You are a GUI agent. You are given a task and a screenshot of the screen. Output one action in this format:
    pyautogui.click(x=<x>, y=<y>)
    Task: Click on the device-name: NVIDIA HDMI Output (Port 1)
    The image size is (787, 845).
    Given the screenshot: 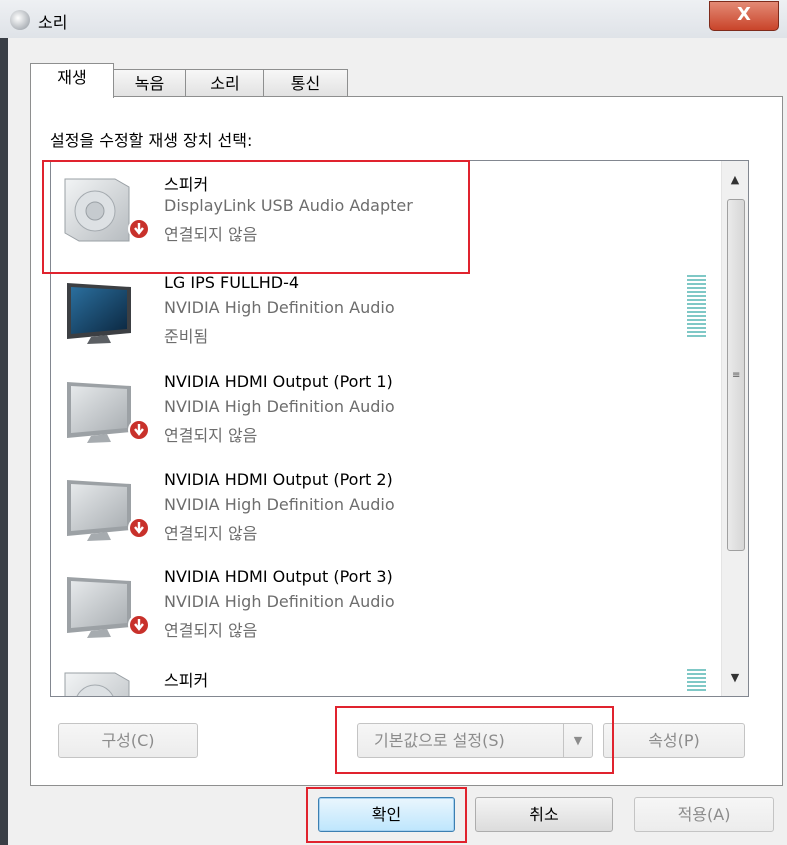 What is the action you would take?
    pyautogui.click(x=278, y=381)
    